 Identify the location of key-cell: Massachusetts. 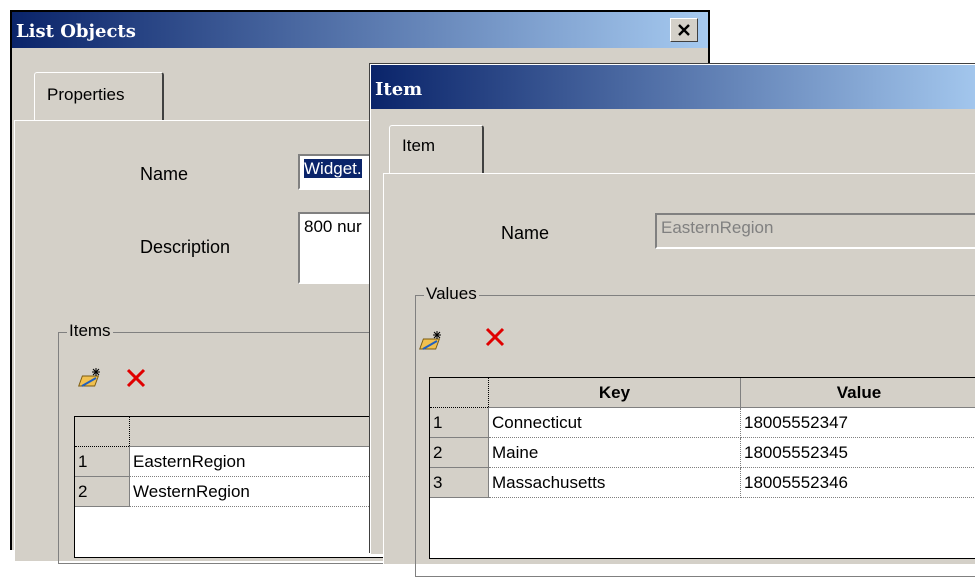
(615, 483).